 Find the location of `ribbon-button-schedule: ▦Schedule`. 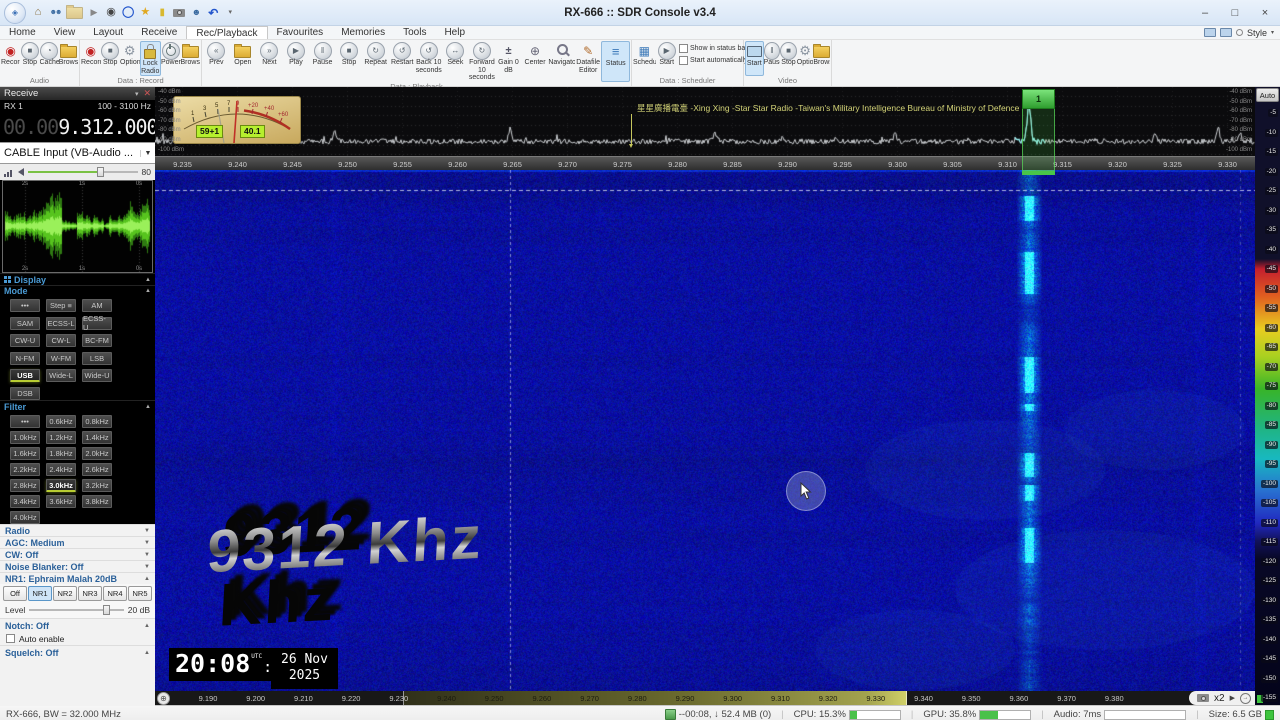

ribbon-button-schedule: ▦Schedule is located at coordinates (644, 58).